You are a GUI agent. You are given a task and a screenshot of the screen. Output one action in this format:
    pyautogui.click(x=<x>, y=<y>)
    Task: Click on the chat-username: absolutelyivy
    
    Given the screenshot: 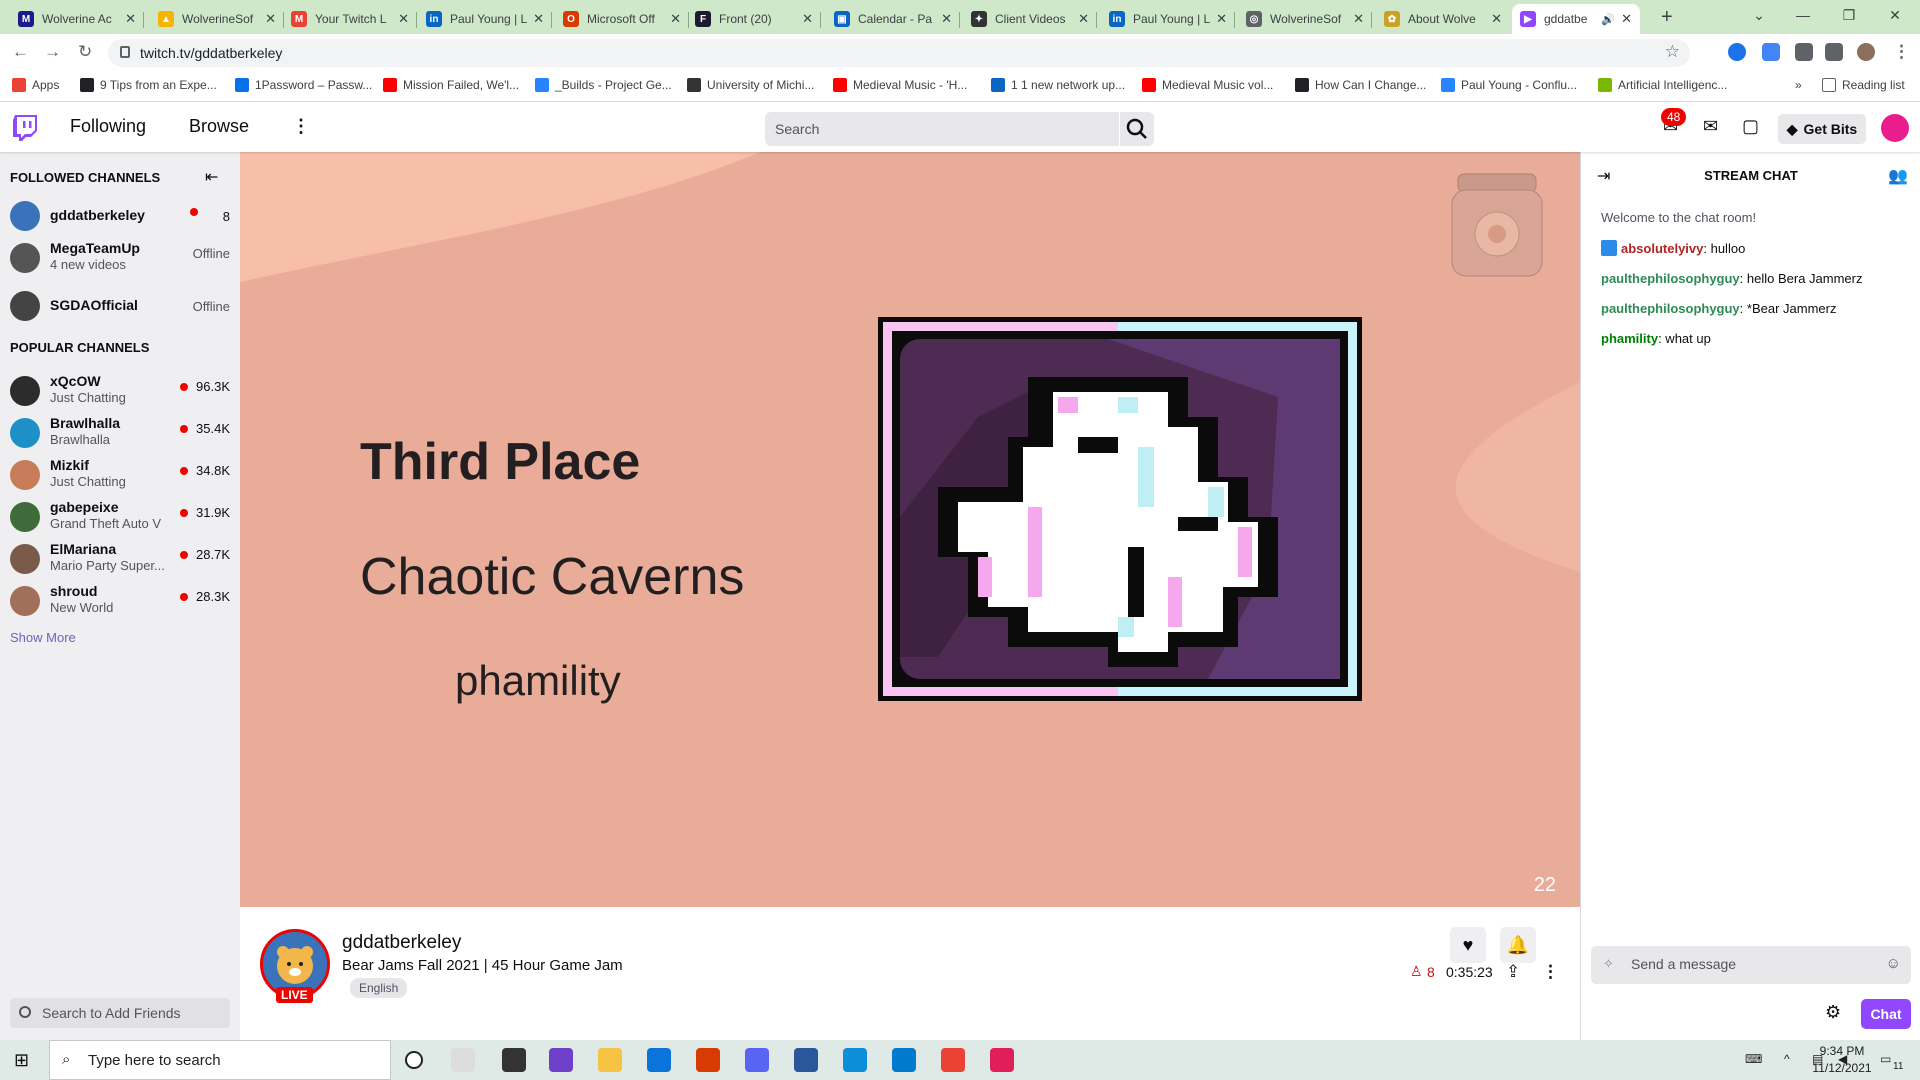 What is the action you would take?
    pyautogui.click(x=1662, y=248)
    